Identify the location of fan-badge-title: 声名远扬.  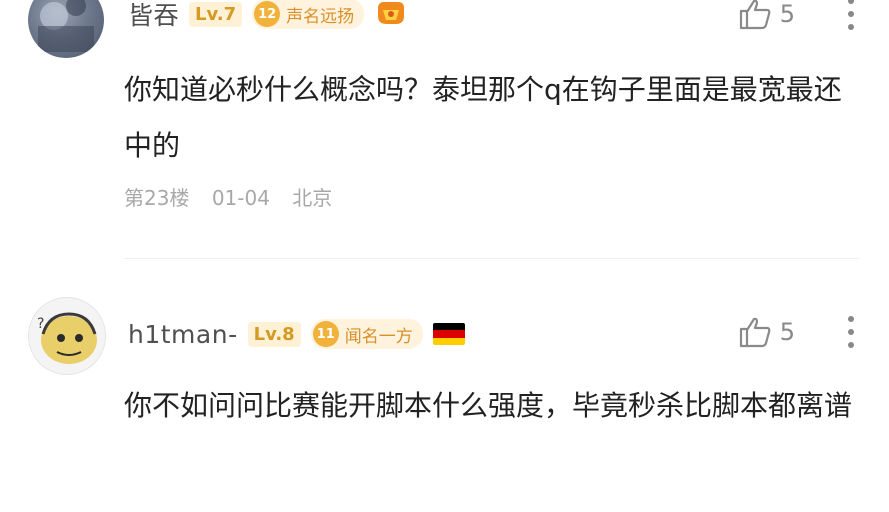
(320, 16).